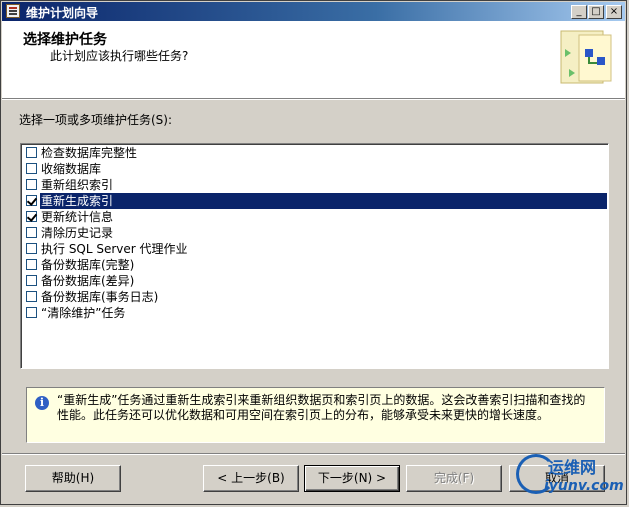 This screenshot has width=629, height=507. I want to click on finish-button: 完成(F), so click(454, 478).